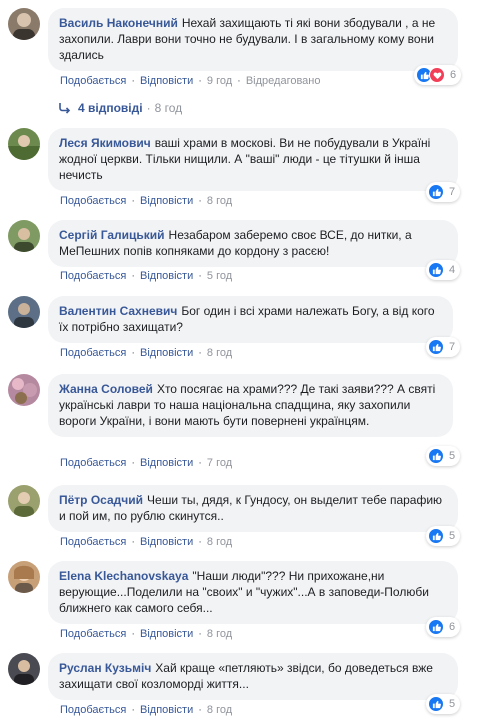  Describe the element at coordinates (168, 108) in the screenshot. I see `replies-time: 8 год` at that location.